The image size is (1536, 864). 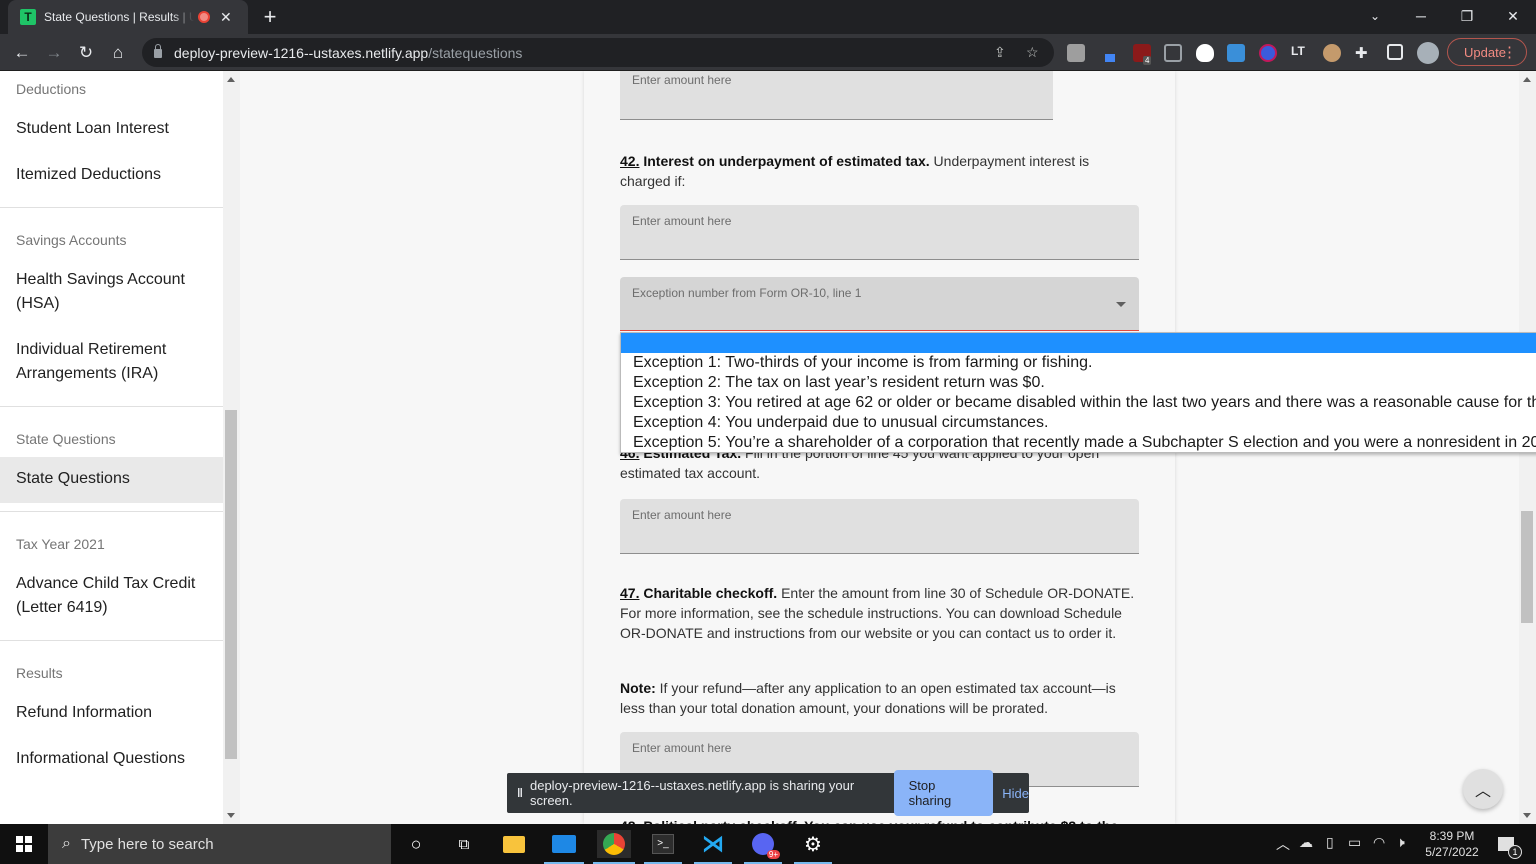 What do you see at coordinates (111, 176) in the screenshot?
I see `sidebar-item-itemized-deductions: Itemized Deductions` at bounding box center [111, 176].